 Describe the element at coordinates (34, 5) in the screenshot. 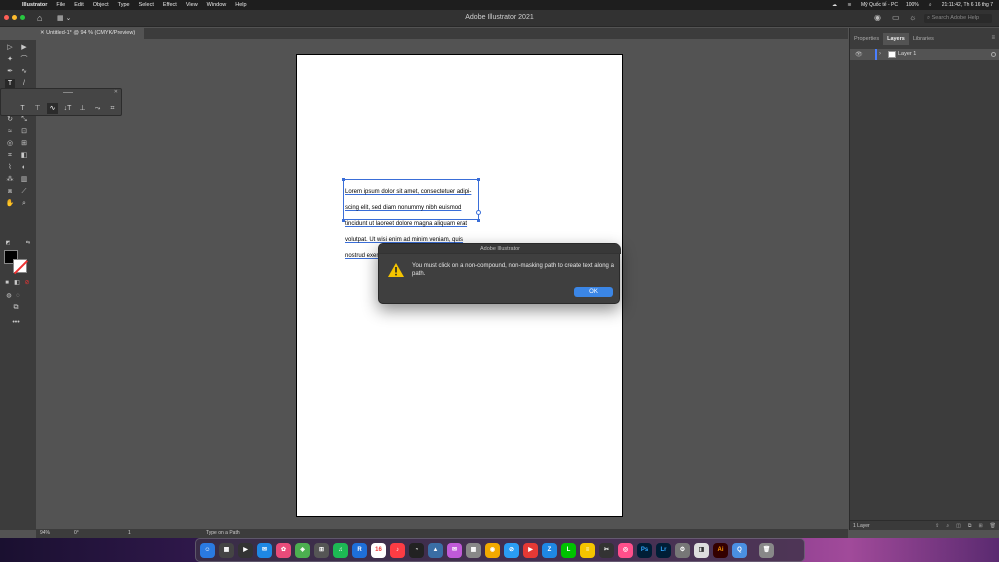

I see `menu-app-name: Illustrator` at that location.